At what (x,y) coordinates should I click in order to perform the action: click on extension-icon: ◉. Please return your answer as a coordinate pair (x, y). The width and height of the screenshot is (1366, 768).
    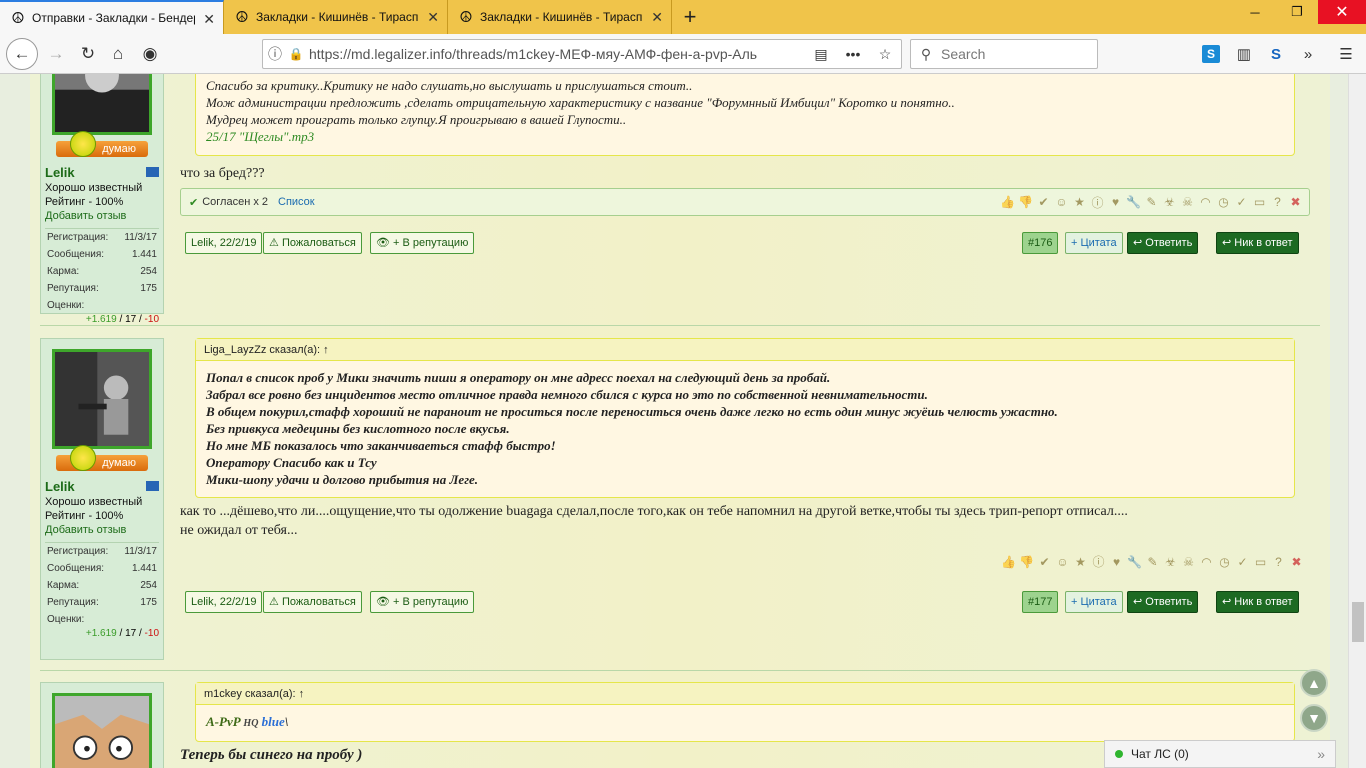
    Looking at the image, I should click on (150, 54).